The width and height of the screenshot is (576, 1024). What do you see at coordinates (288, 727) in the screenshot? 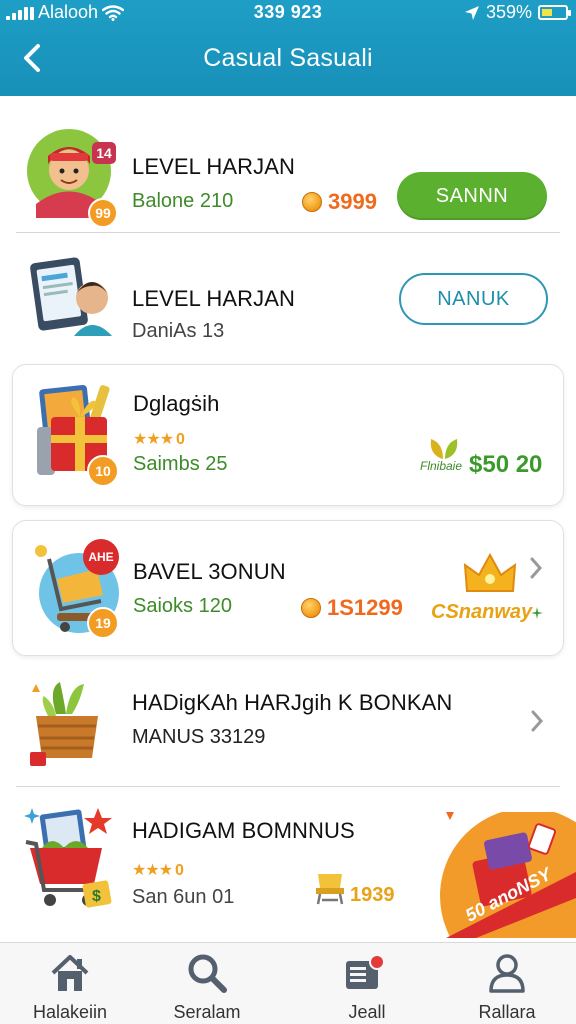
I see `list-item: HADigKAh HARJgih K BONKAN MANUS 33129` at bounding box center [288, 727].